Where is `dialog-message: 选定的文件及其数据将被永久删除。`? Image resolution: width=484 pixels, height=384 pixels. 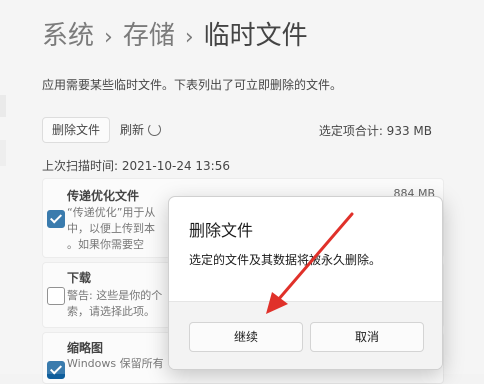
dialog-message: 选定的文件及其数据将被永久删除。 is located at coordinates (285, 260).